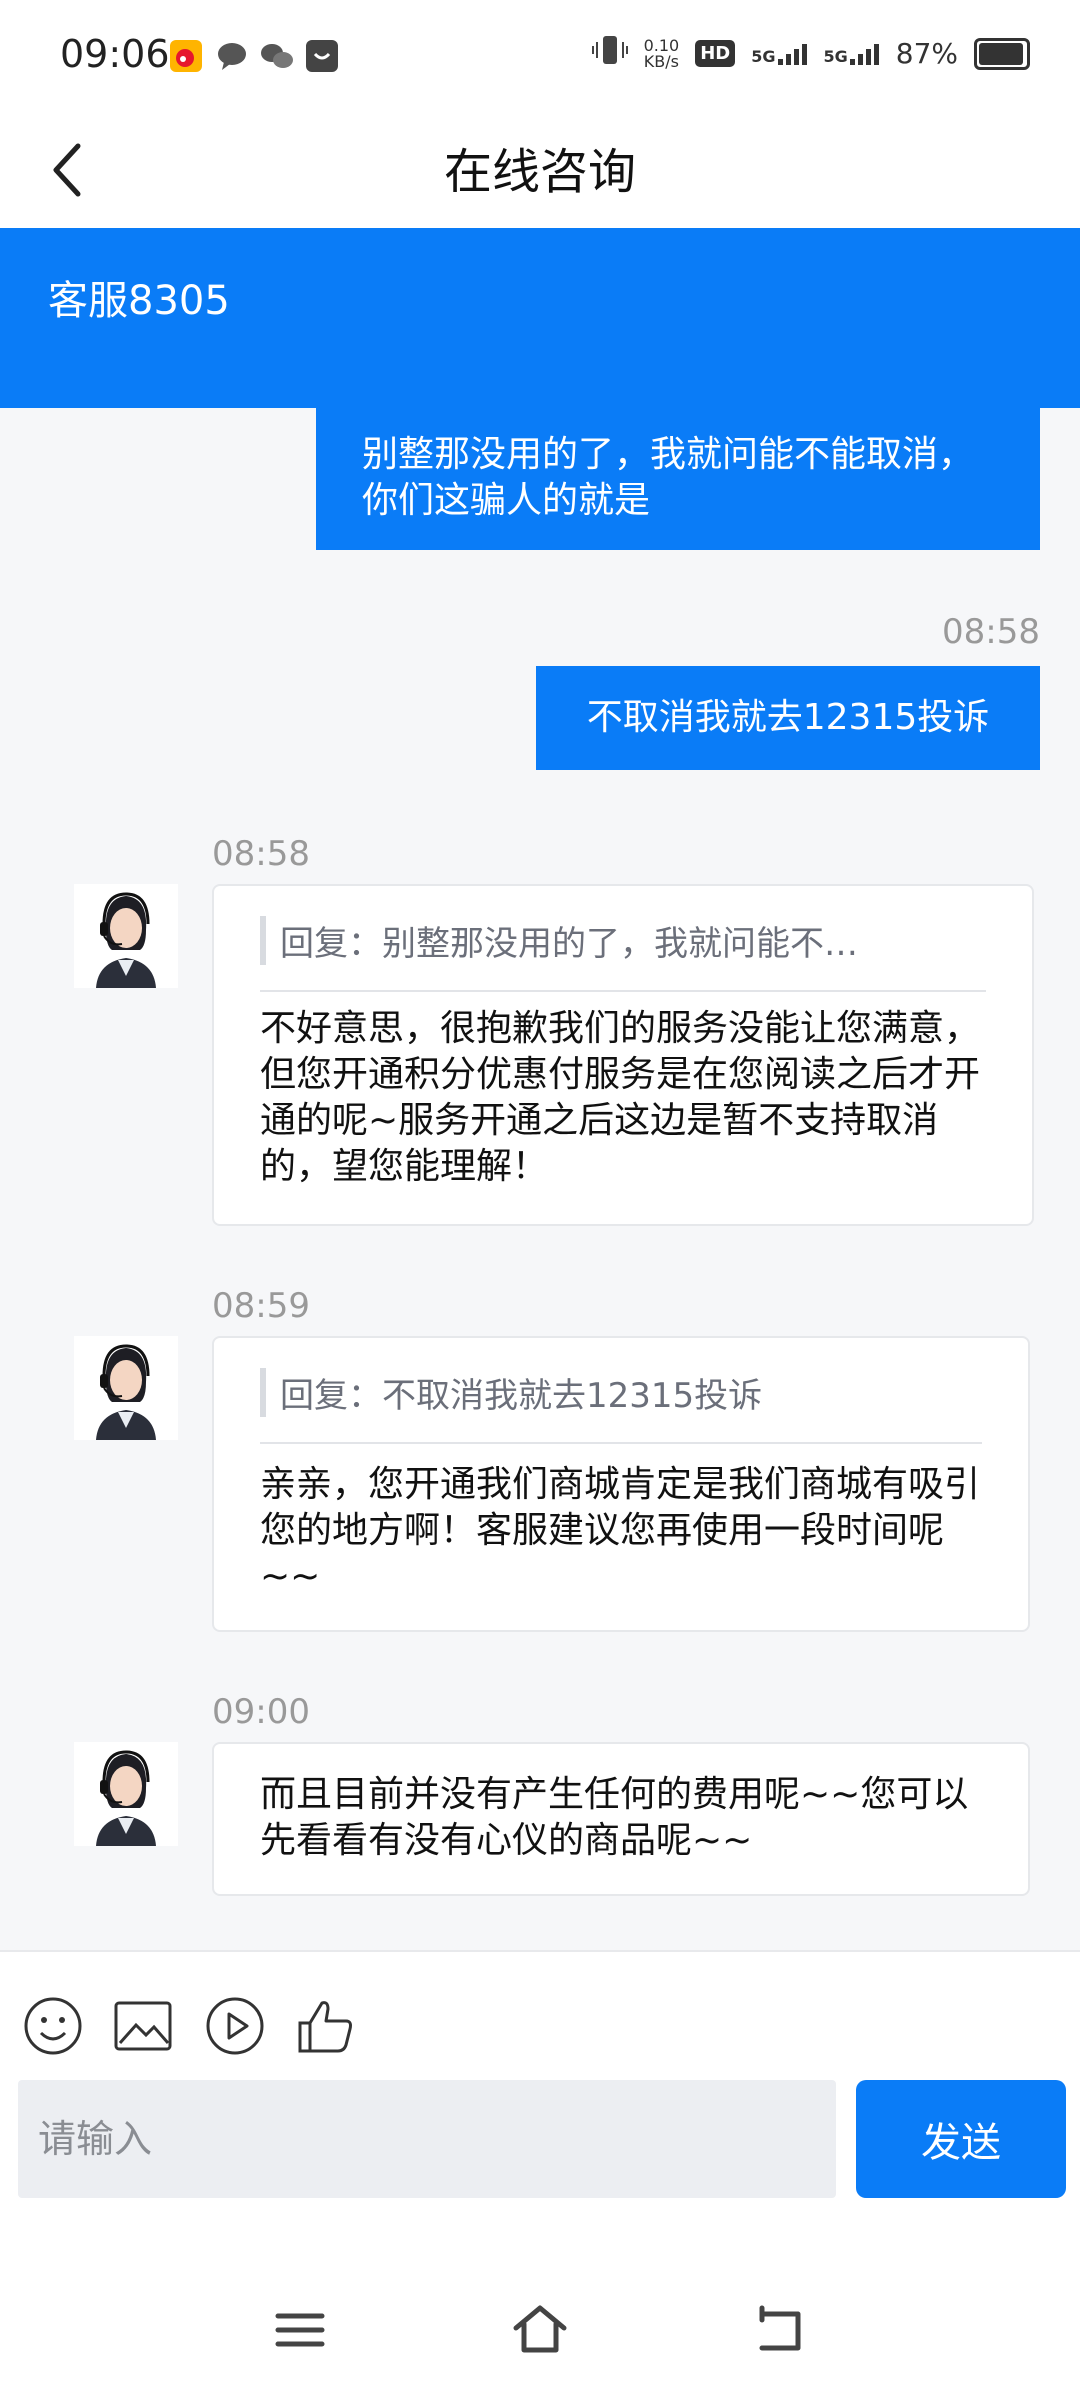 The width and height of the screenshot is (1080, 2400). I want to click on image-icon, so click(143, 2026).